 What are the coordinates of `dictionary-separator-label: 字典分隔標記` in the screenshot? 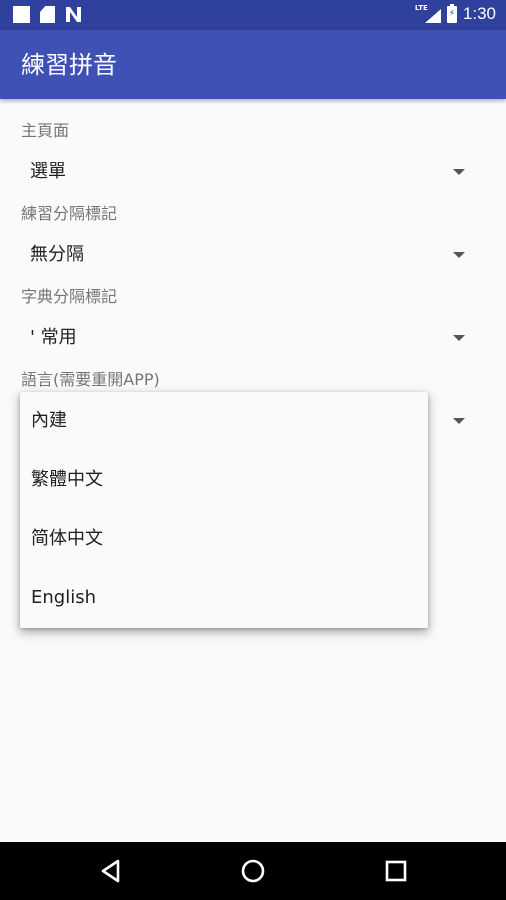 It's located at (69, 296).